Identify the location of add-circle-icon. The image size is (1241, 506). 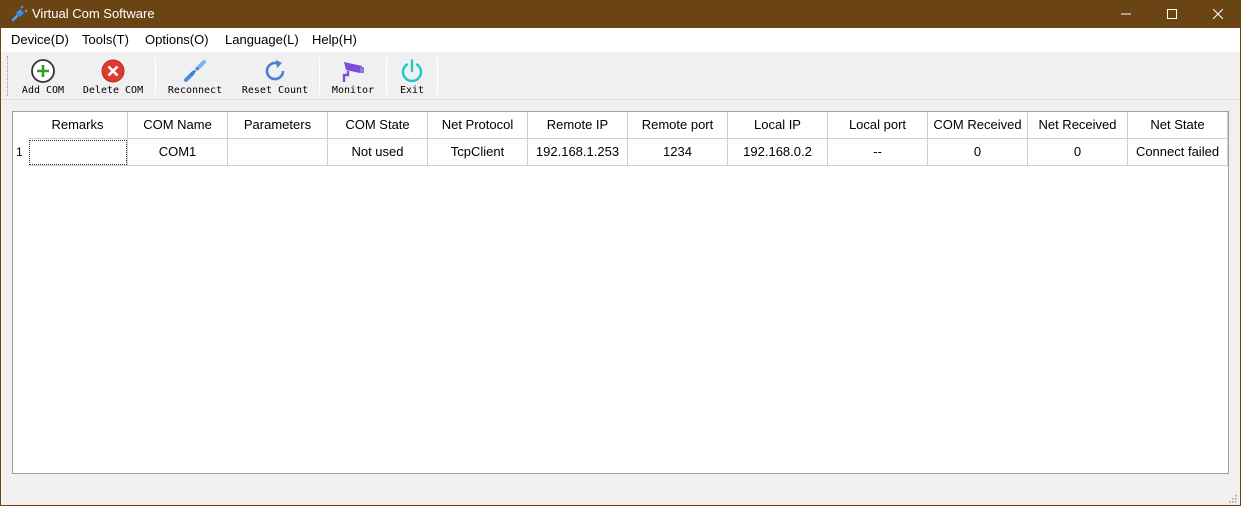
(43, 71).